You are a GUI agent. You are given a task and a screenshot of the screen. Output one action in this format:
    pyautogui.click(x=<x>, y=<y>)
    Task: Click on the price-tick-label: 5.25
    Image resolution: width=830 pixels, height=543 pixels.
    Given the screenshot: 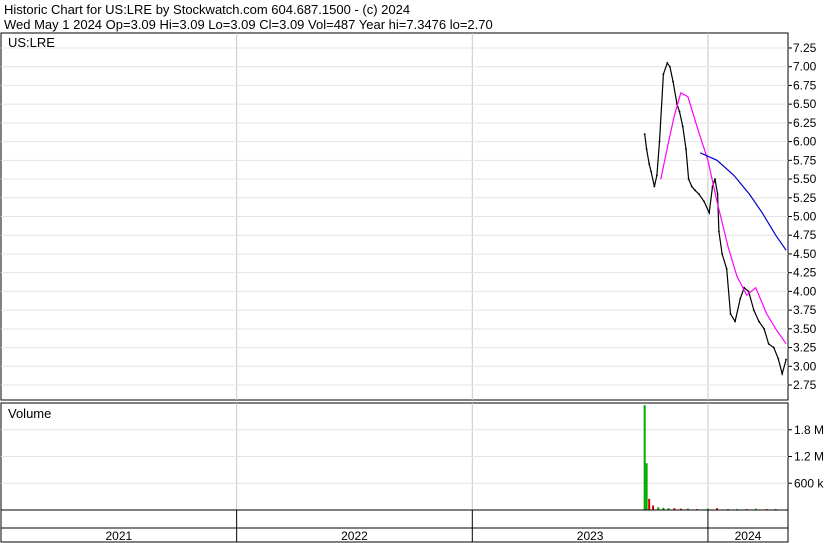 What is the action you would take?
    pyautogui.click(x=805, y=198)
    